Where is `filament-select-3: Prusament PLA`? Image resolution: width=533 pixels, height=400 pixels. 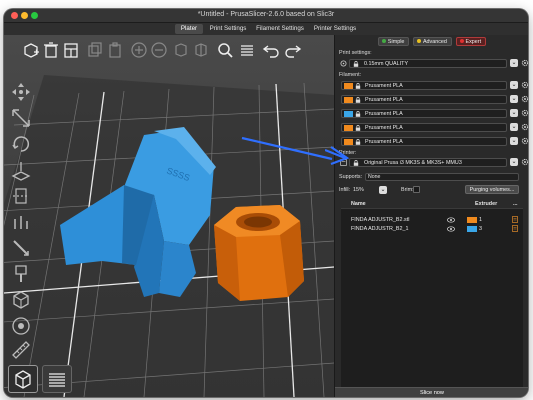
filament-select-3: Prusament PLA is located at coordinates (424, 113).